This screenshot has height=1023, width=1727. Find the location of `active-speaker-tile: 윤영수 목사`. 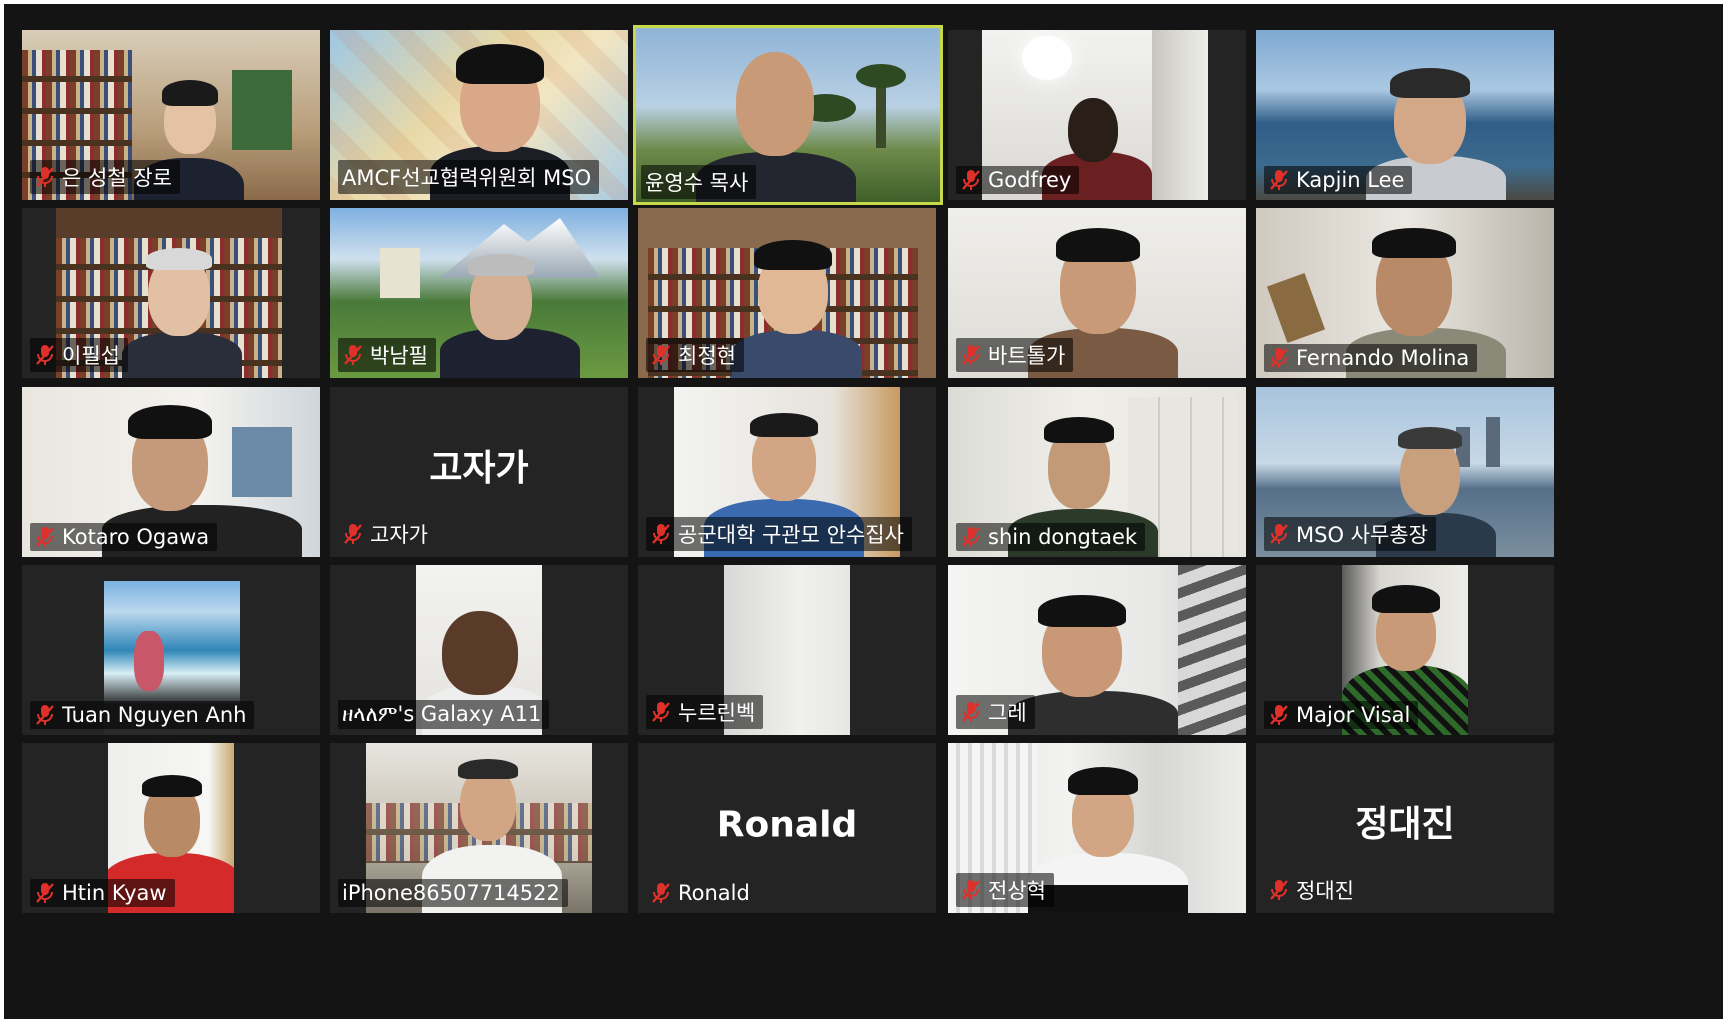

active-speaker-tile: 윤영수 목사 is located at coordinates (788, 115).